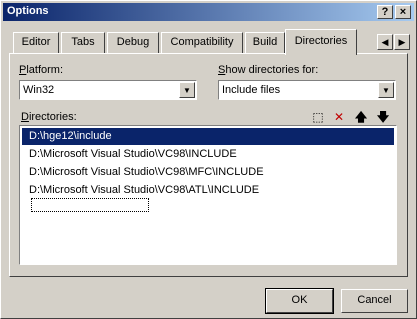 The width and height of the screenshot is (417, 319). What do you see at coordinates (339, 117) in the screenshot?
I see `delete-icon: ✕` at bounding box center [339, 117].